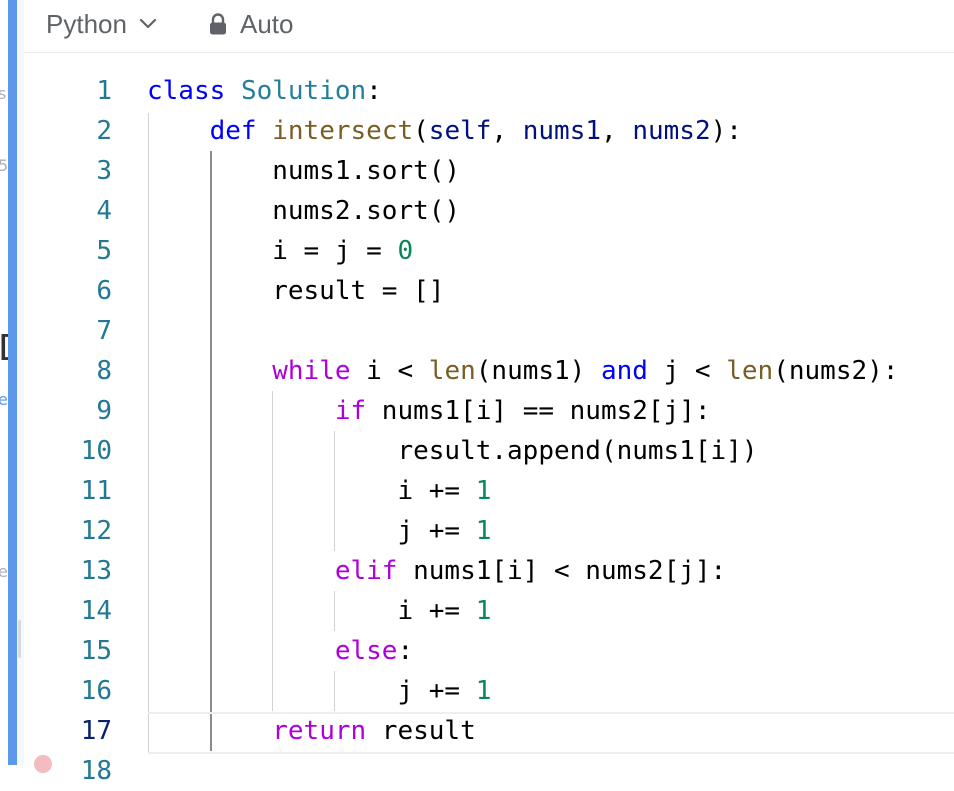 This screenshot has width=954, height=791. What do you see at coordinates (96, 651) in the screenshot?
I see `line-number: 15` at bounding box center [96, 651].